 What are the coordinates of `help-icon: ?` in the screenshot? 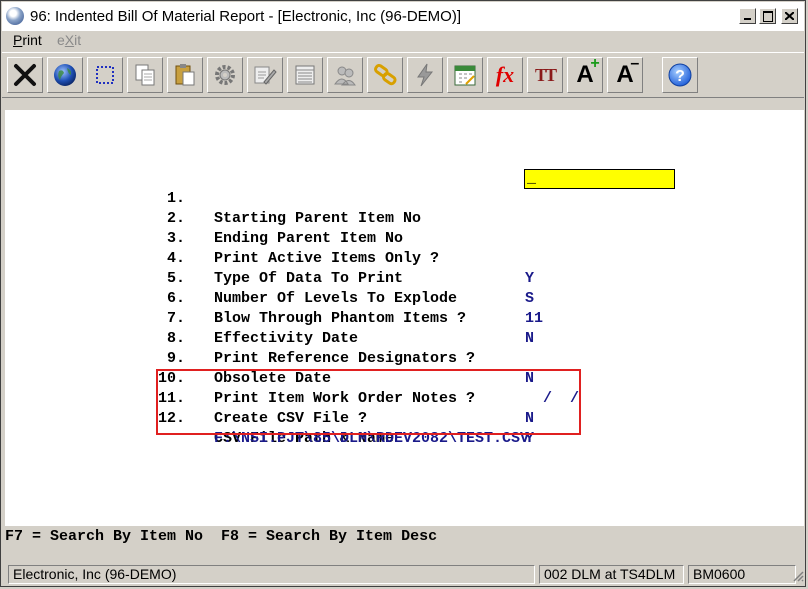 It's located at (680, 75).